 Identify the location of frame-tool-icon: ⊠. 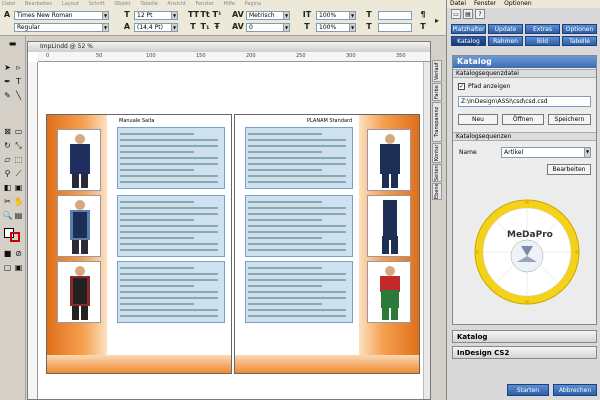
(7, 131).